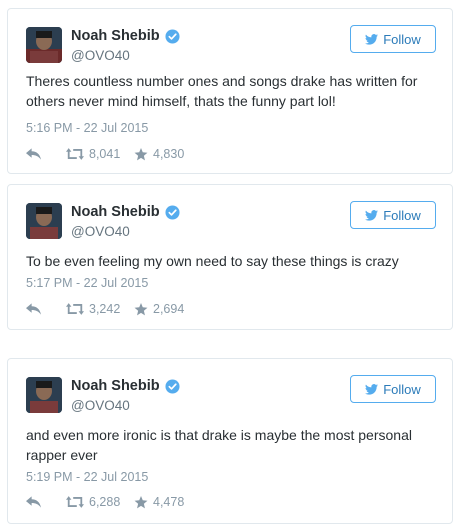 Image resolution: width=472 pixels, height=532 pixels. I want to click on retweet-count: 3,242, so click(105, 309).